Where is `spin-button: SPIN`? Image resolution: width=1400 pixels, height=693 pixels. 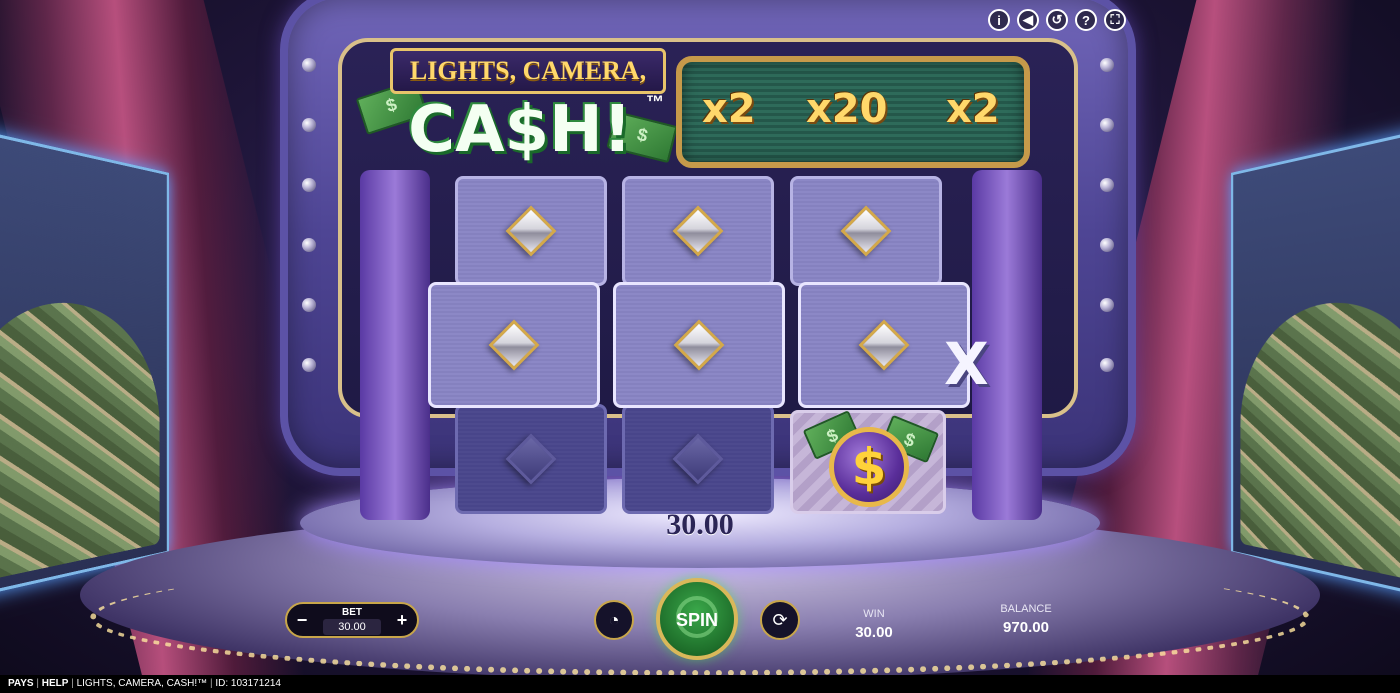 spin-button: SPIN is located at coordinates (697, 619).